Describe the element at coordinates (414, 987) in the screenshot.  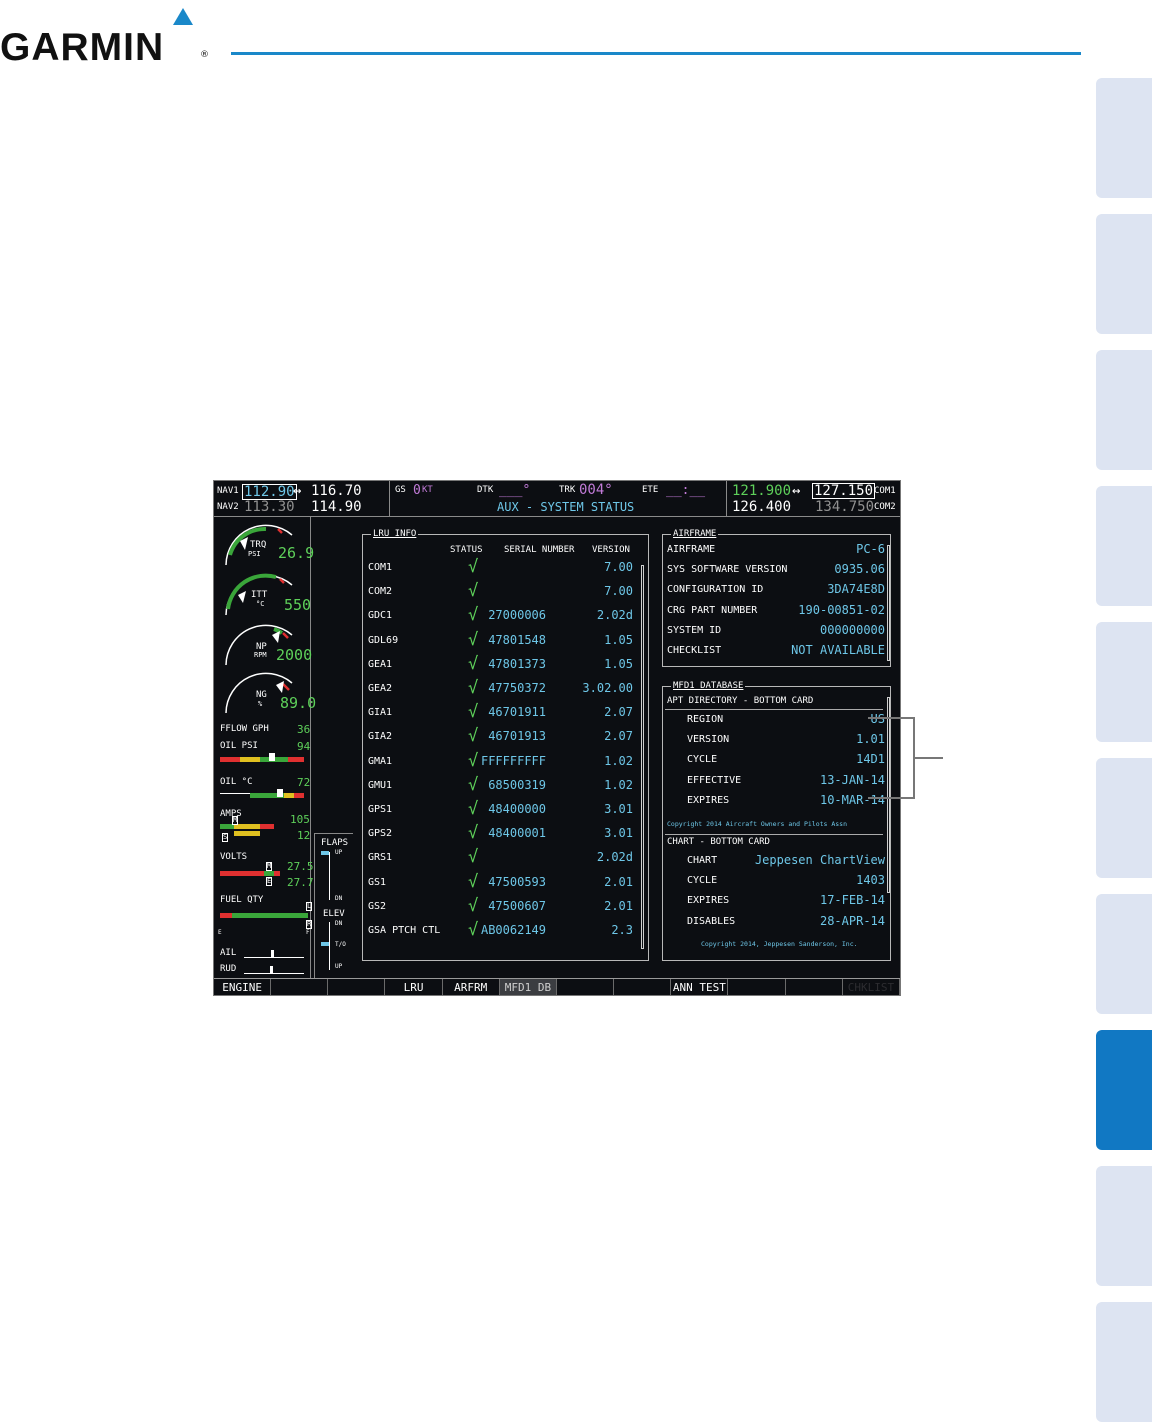
I see `softkey-4: LRU` at that location.